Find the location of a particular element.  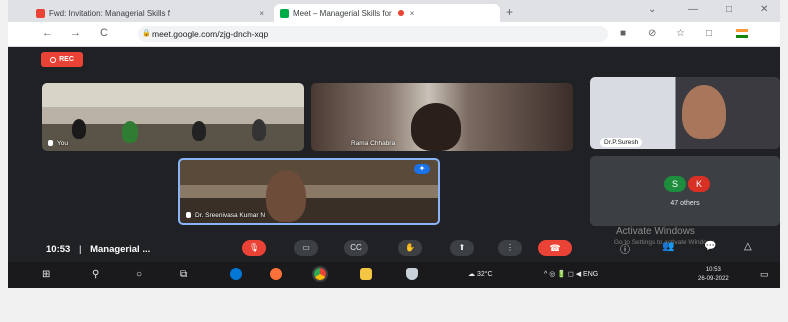

rec-label: REC is located at coordinates (66, 59).